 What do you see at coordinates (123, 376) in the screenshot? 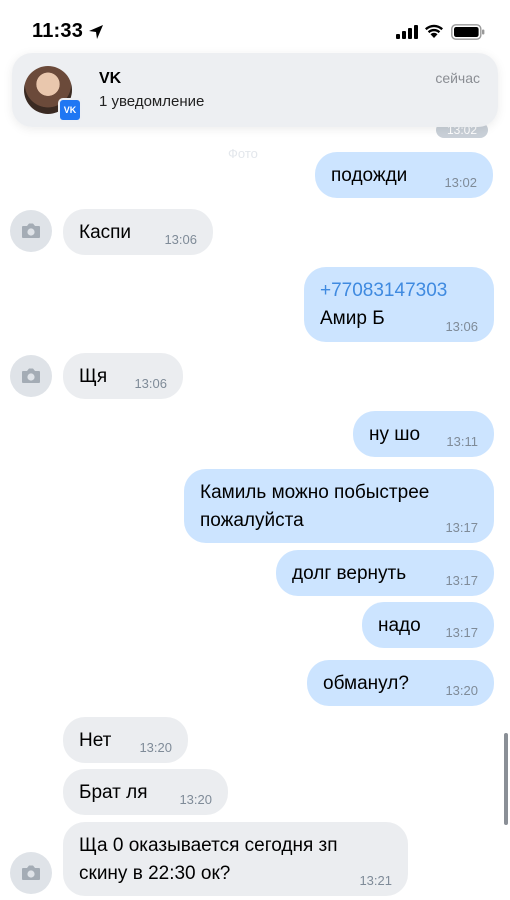
I see `incoming-message: Щя 13:06` at bounding box center [123, 376].